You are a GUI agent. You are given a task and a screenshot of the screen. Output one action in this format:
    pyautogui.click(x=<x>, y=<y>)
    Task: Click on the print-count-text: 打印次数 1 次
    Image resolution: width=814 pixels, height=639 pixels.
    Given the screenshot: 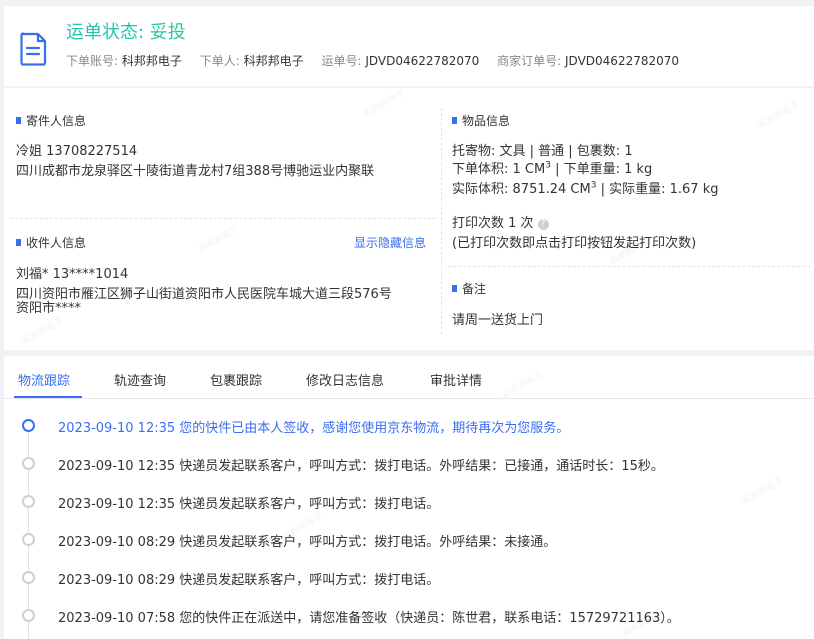 What is the action you would take?
    pyautogui.click(x=493, y=223)
    